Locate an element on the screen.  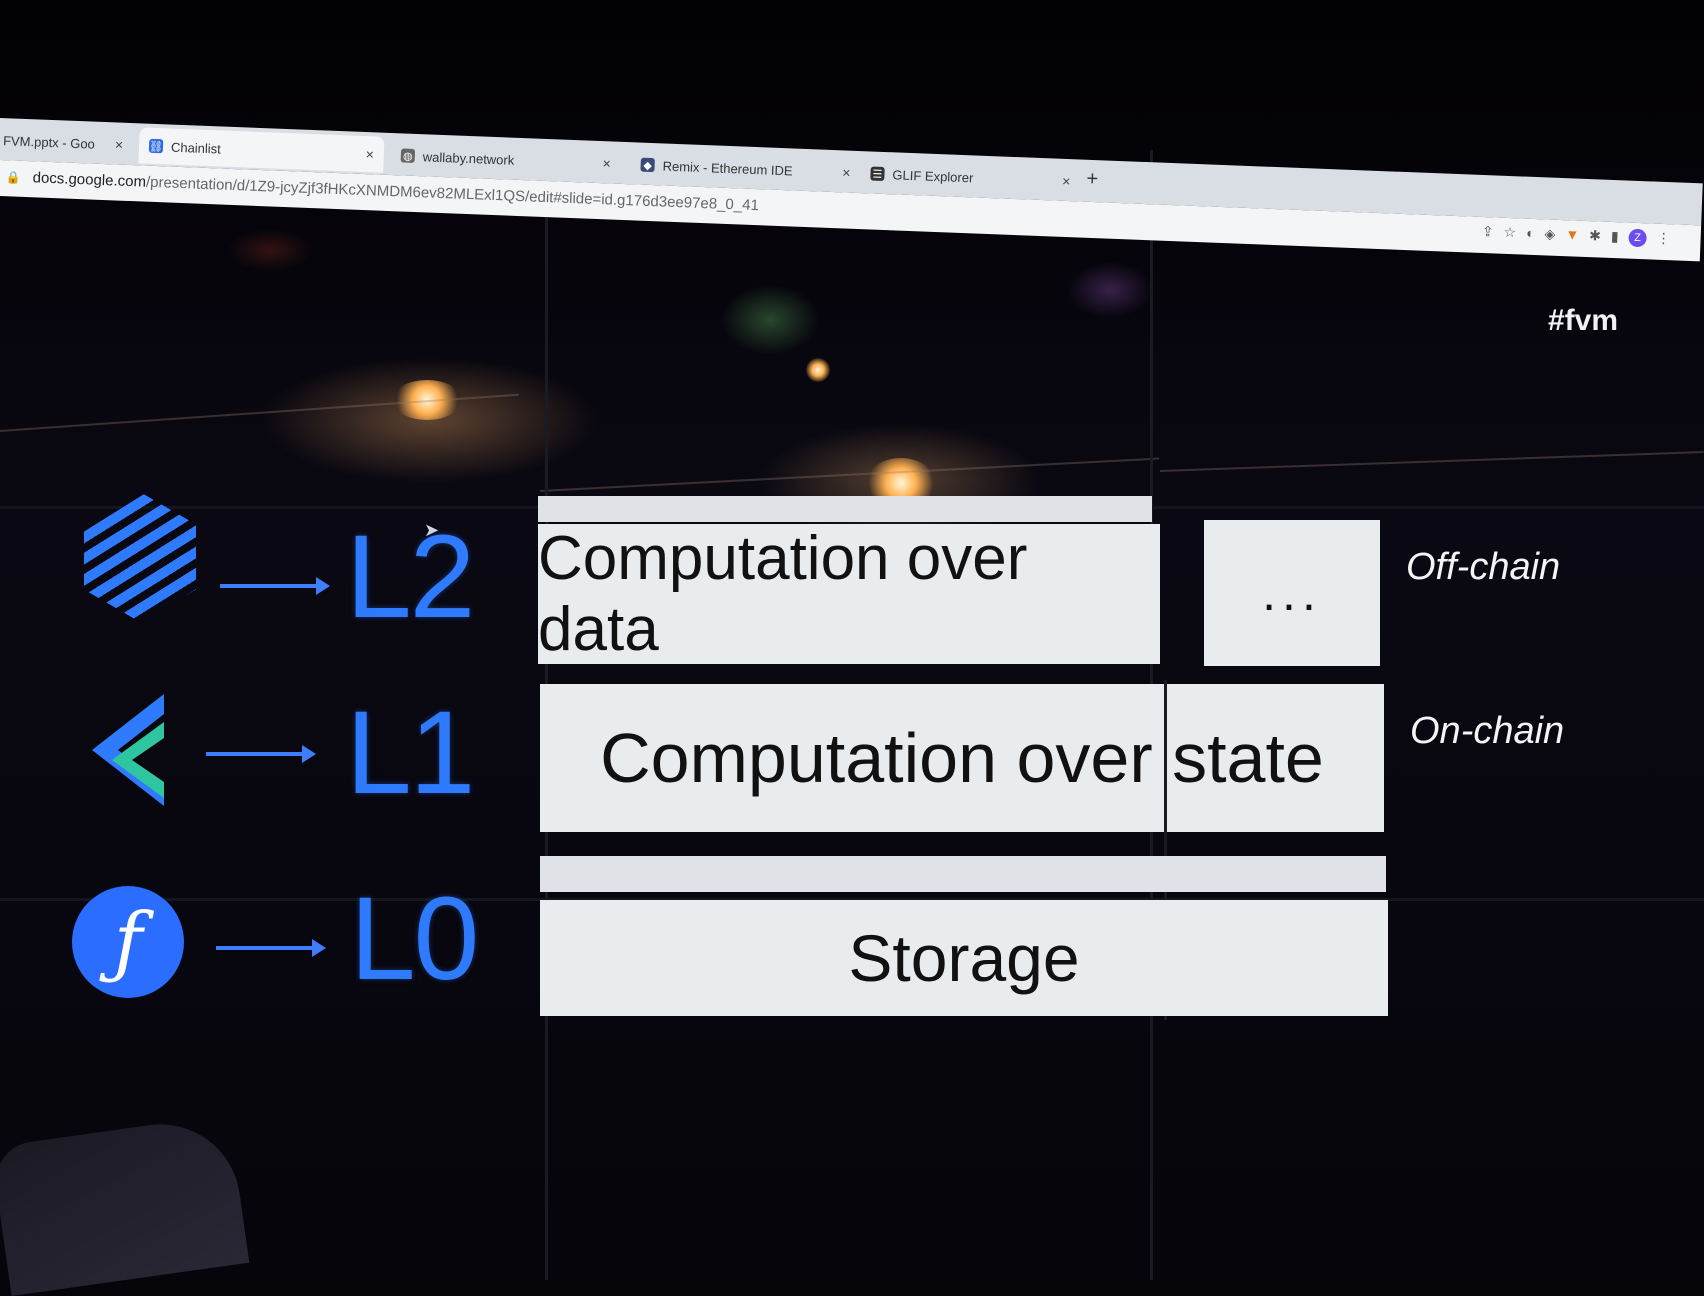
side-label-on-chain: On-chain is located at coordinates (1487, 731).